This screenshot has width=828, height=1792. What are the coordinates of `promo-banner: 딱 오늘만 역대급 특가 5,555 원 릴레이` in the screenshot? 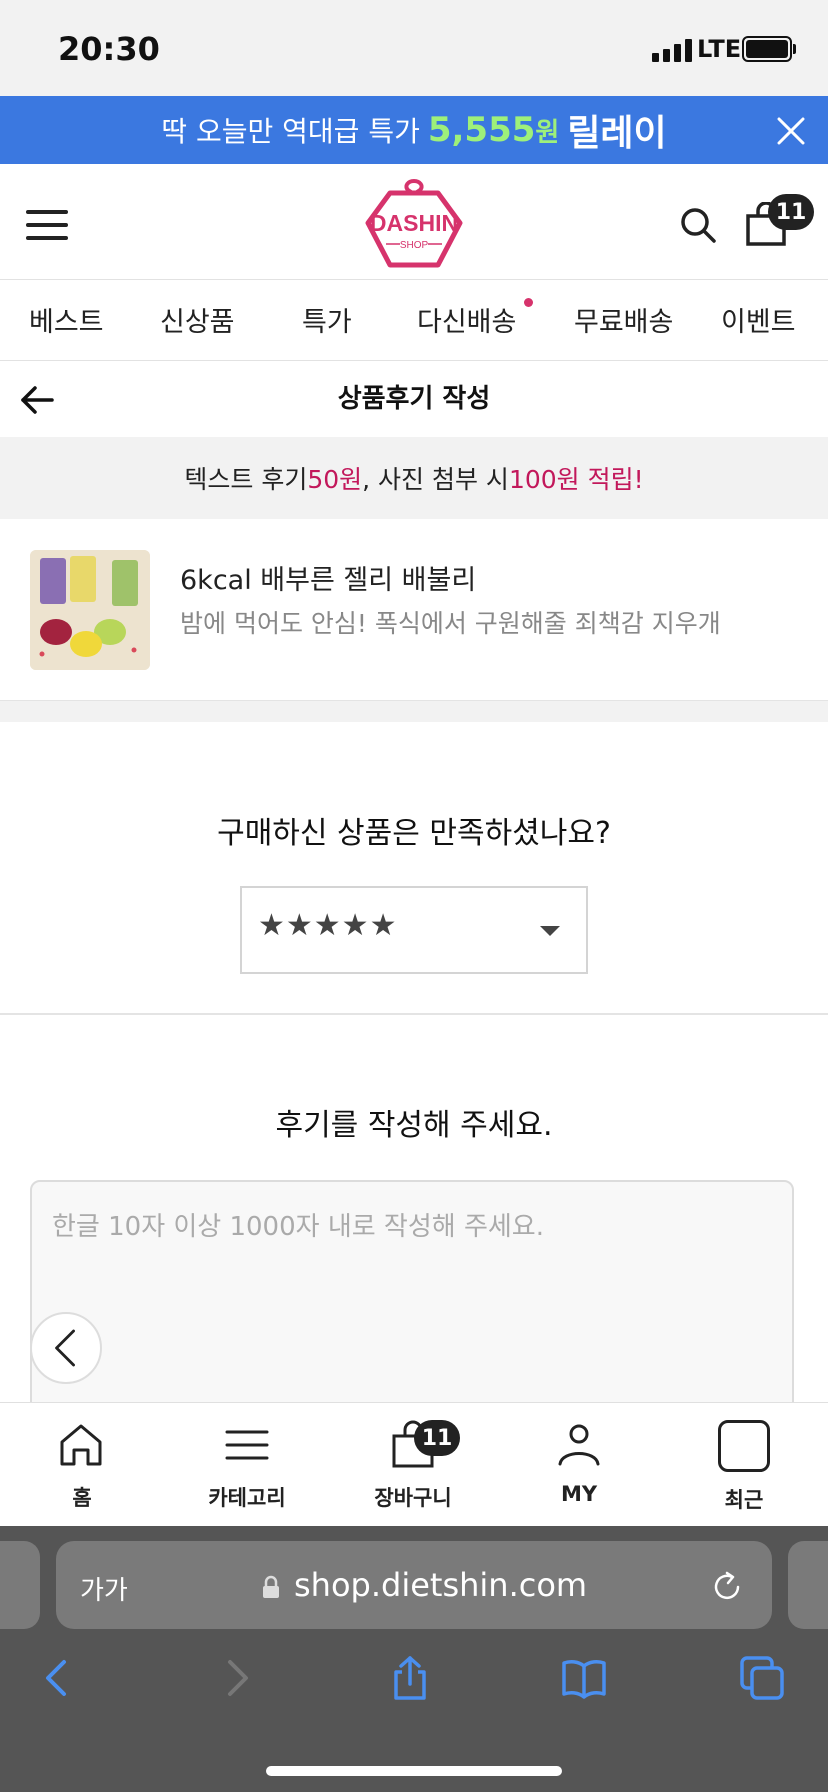 It's located at (414, 130).